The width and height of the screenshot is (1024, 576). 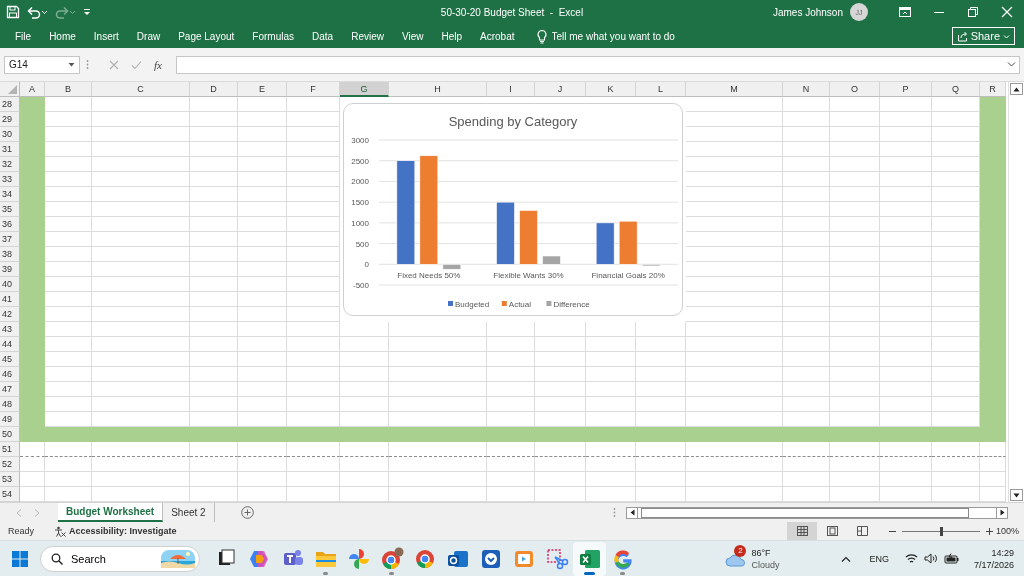 I want to click on column-header: L, so click(x=661, y=89).